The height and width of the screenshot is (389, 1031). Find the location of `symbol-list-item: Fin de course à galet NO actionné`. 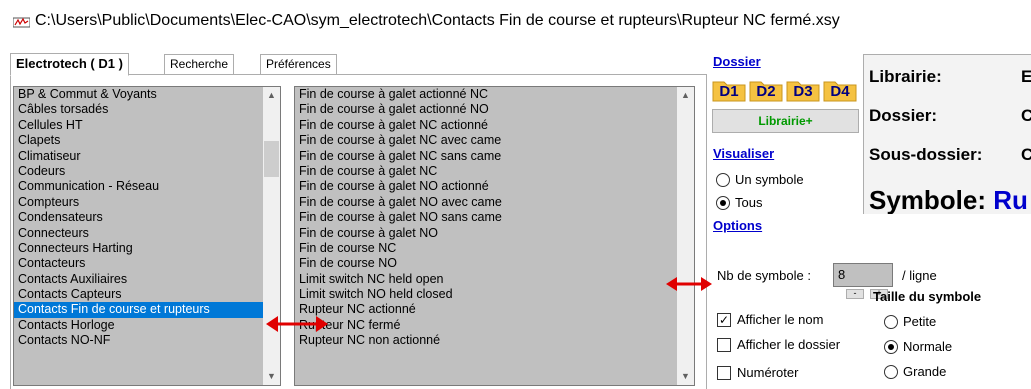

symbol-list-item: Fin de course à galet NO actionné is located at coordinates (494, 186).